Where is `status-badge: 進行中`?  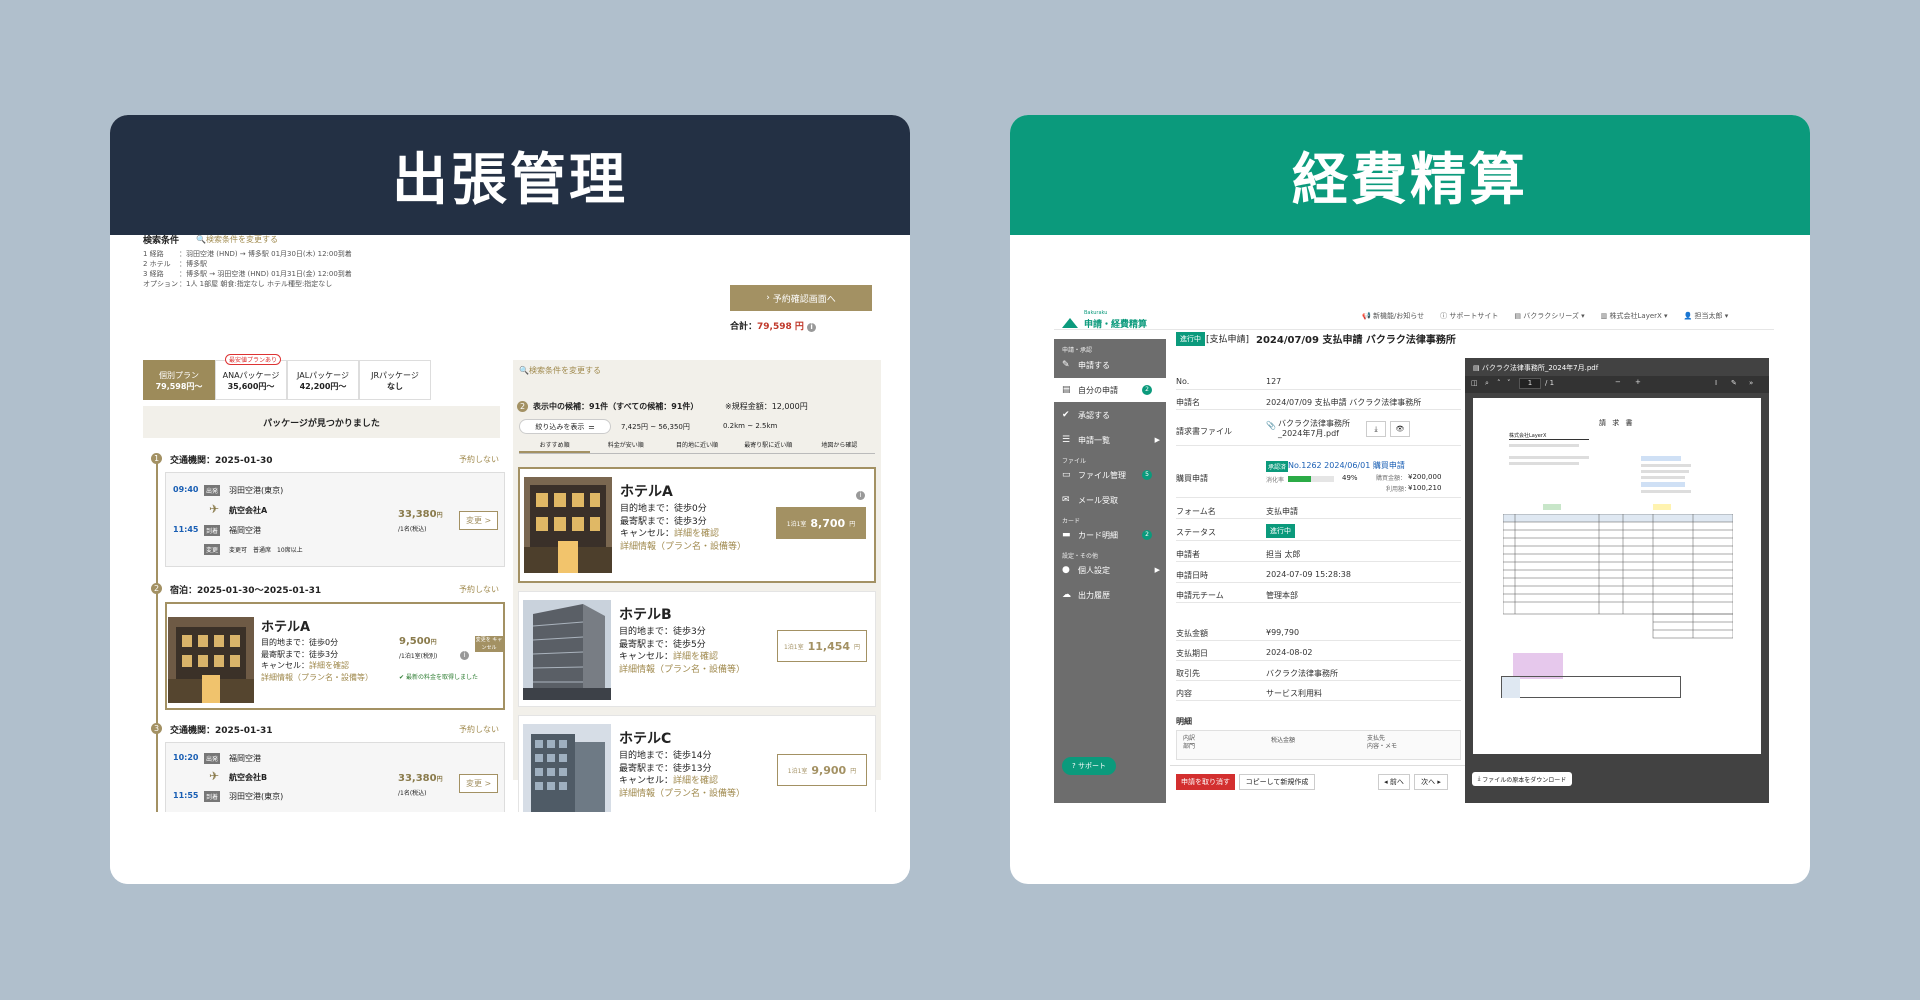 status-badge: 進行中 is located at coordinates (1280, 531).